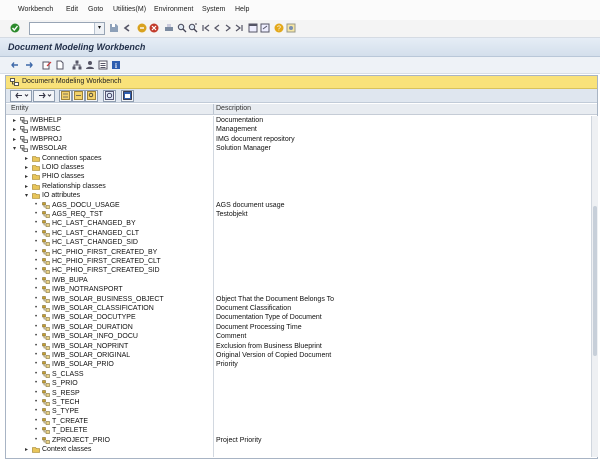 This screenshot has height=460, width=600. What do you see at coordinates (300, 47) in the screenshot?
I see `title-bar: Document Modeling Workbench` at bounding box center [300, 47].